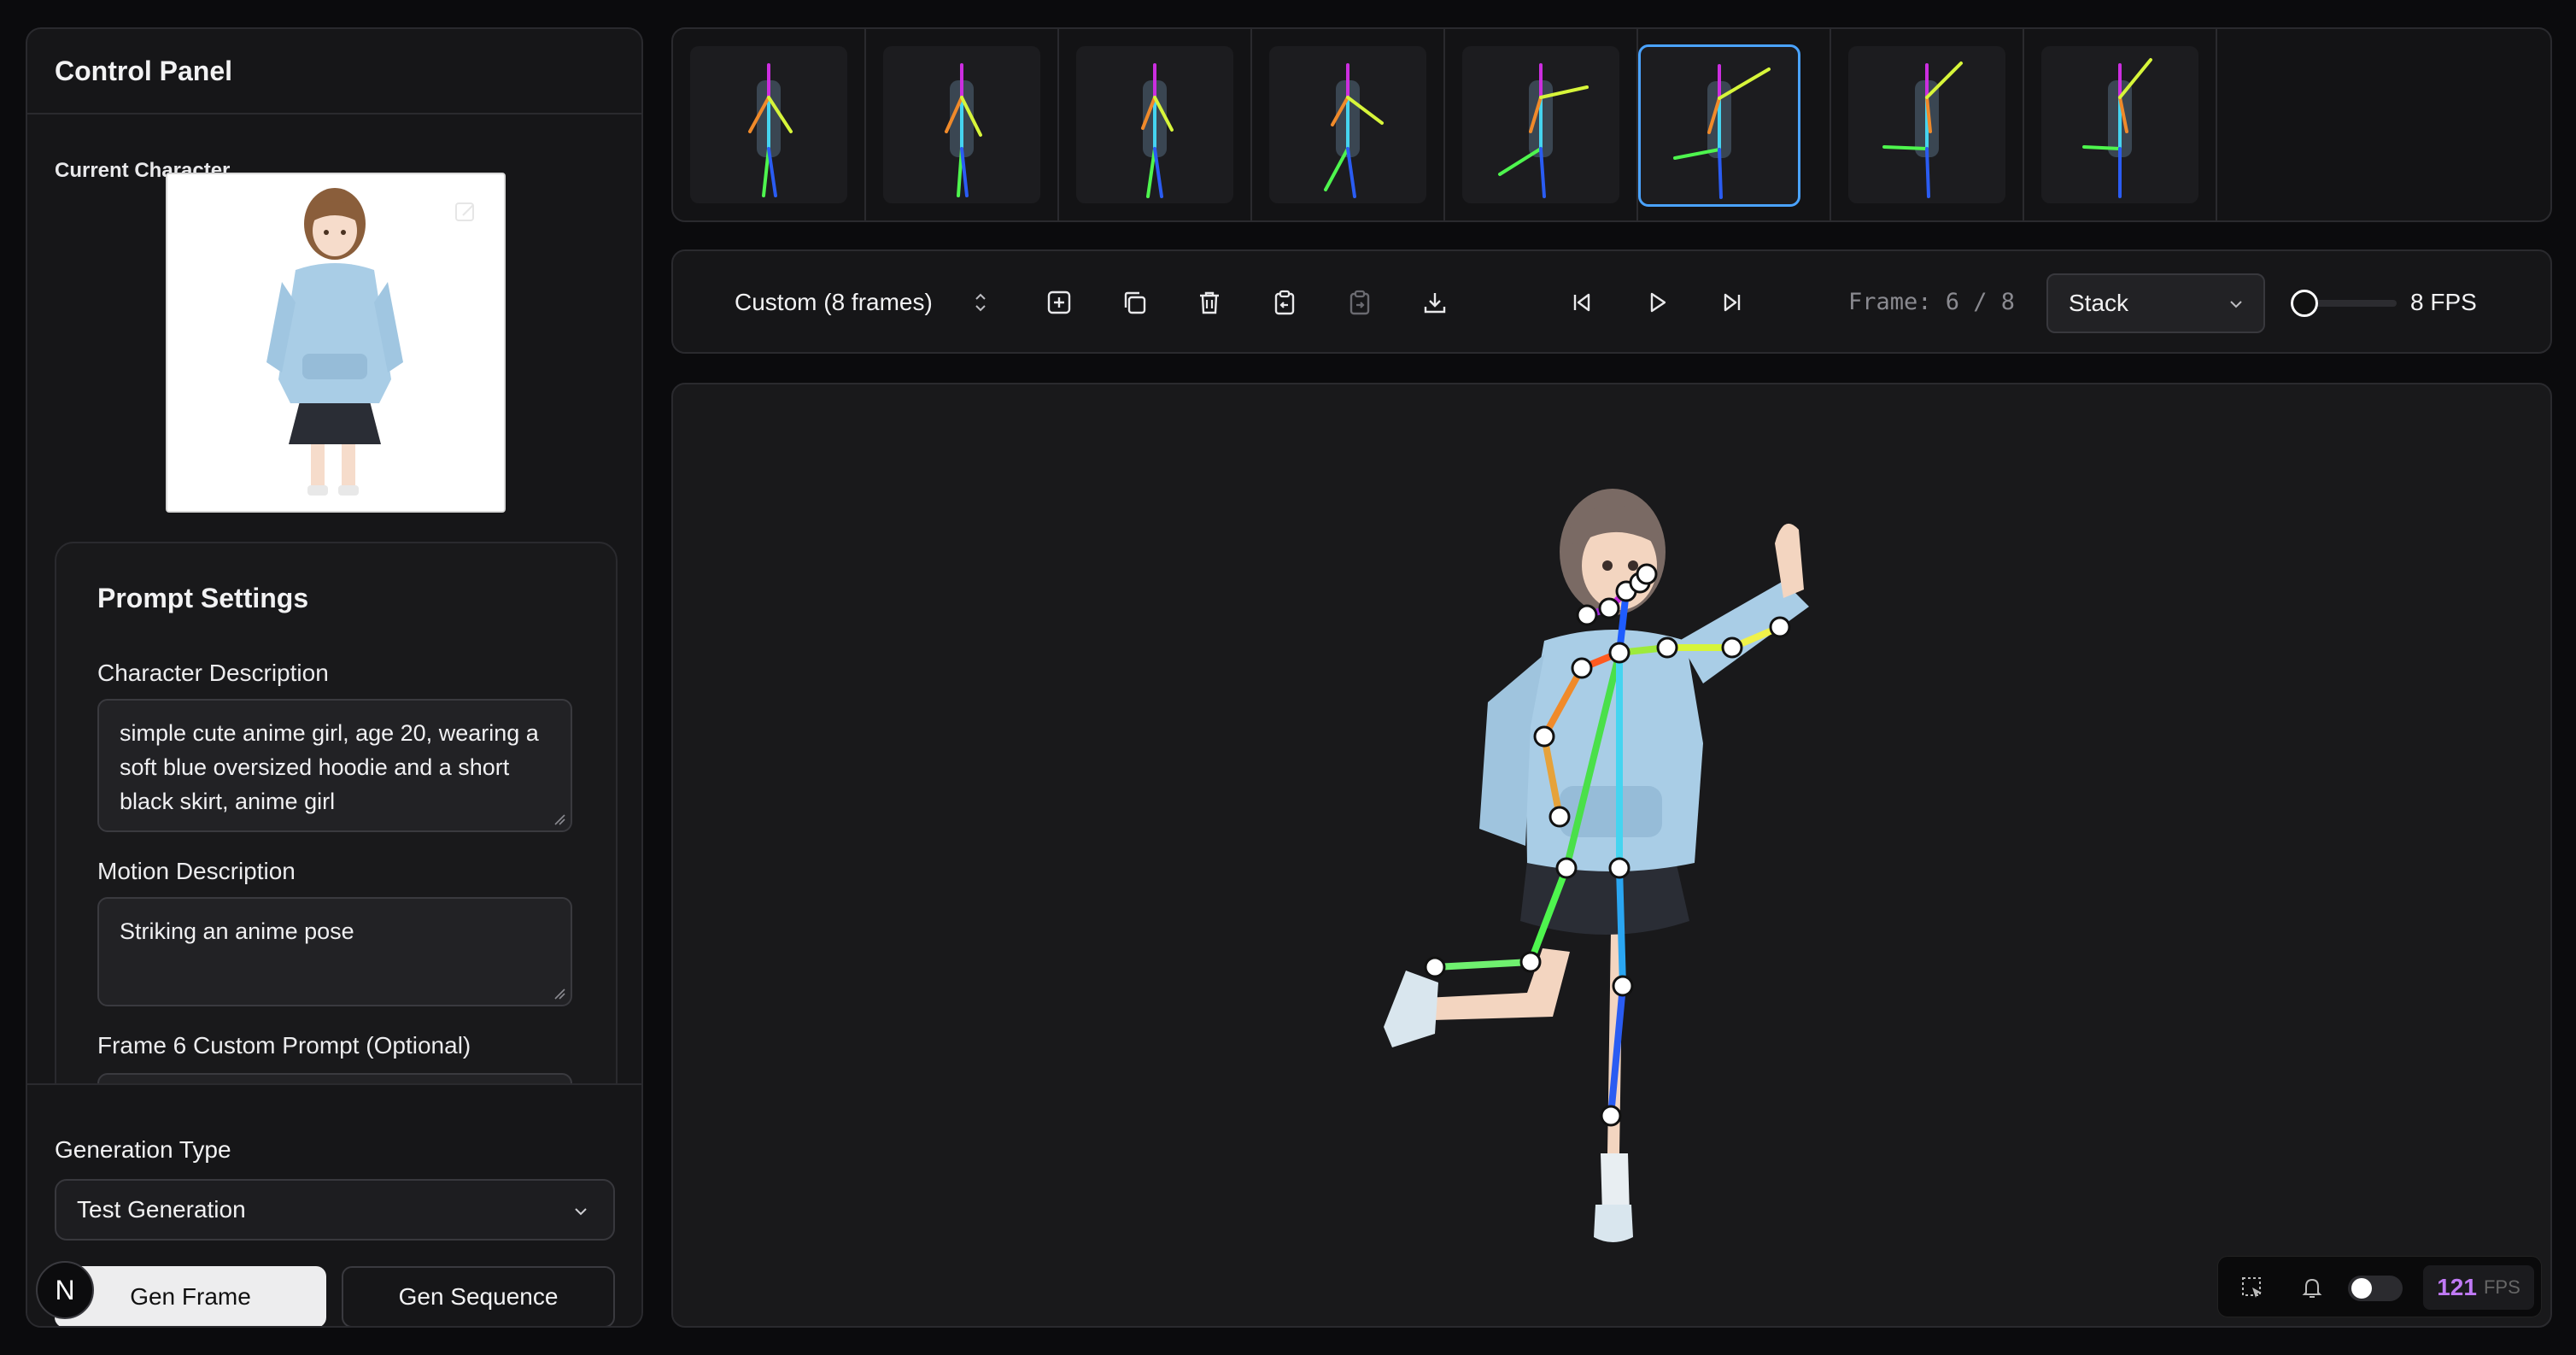 The height and width of the screenshot is (1355, 2576). I want to click on character-figure, so click(1596, 865).